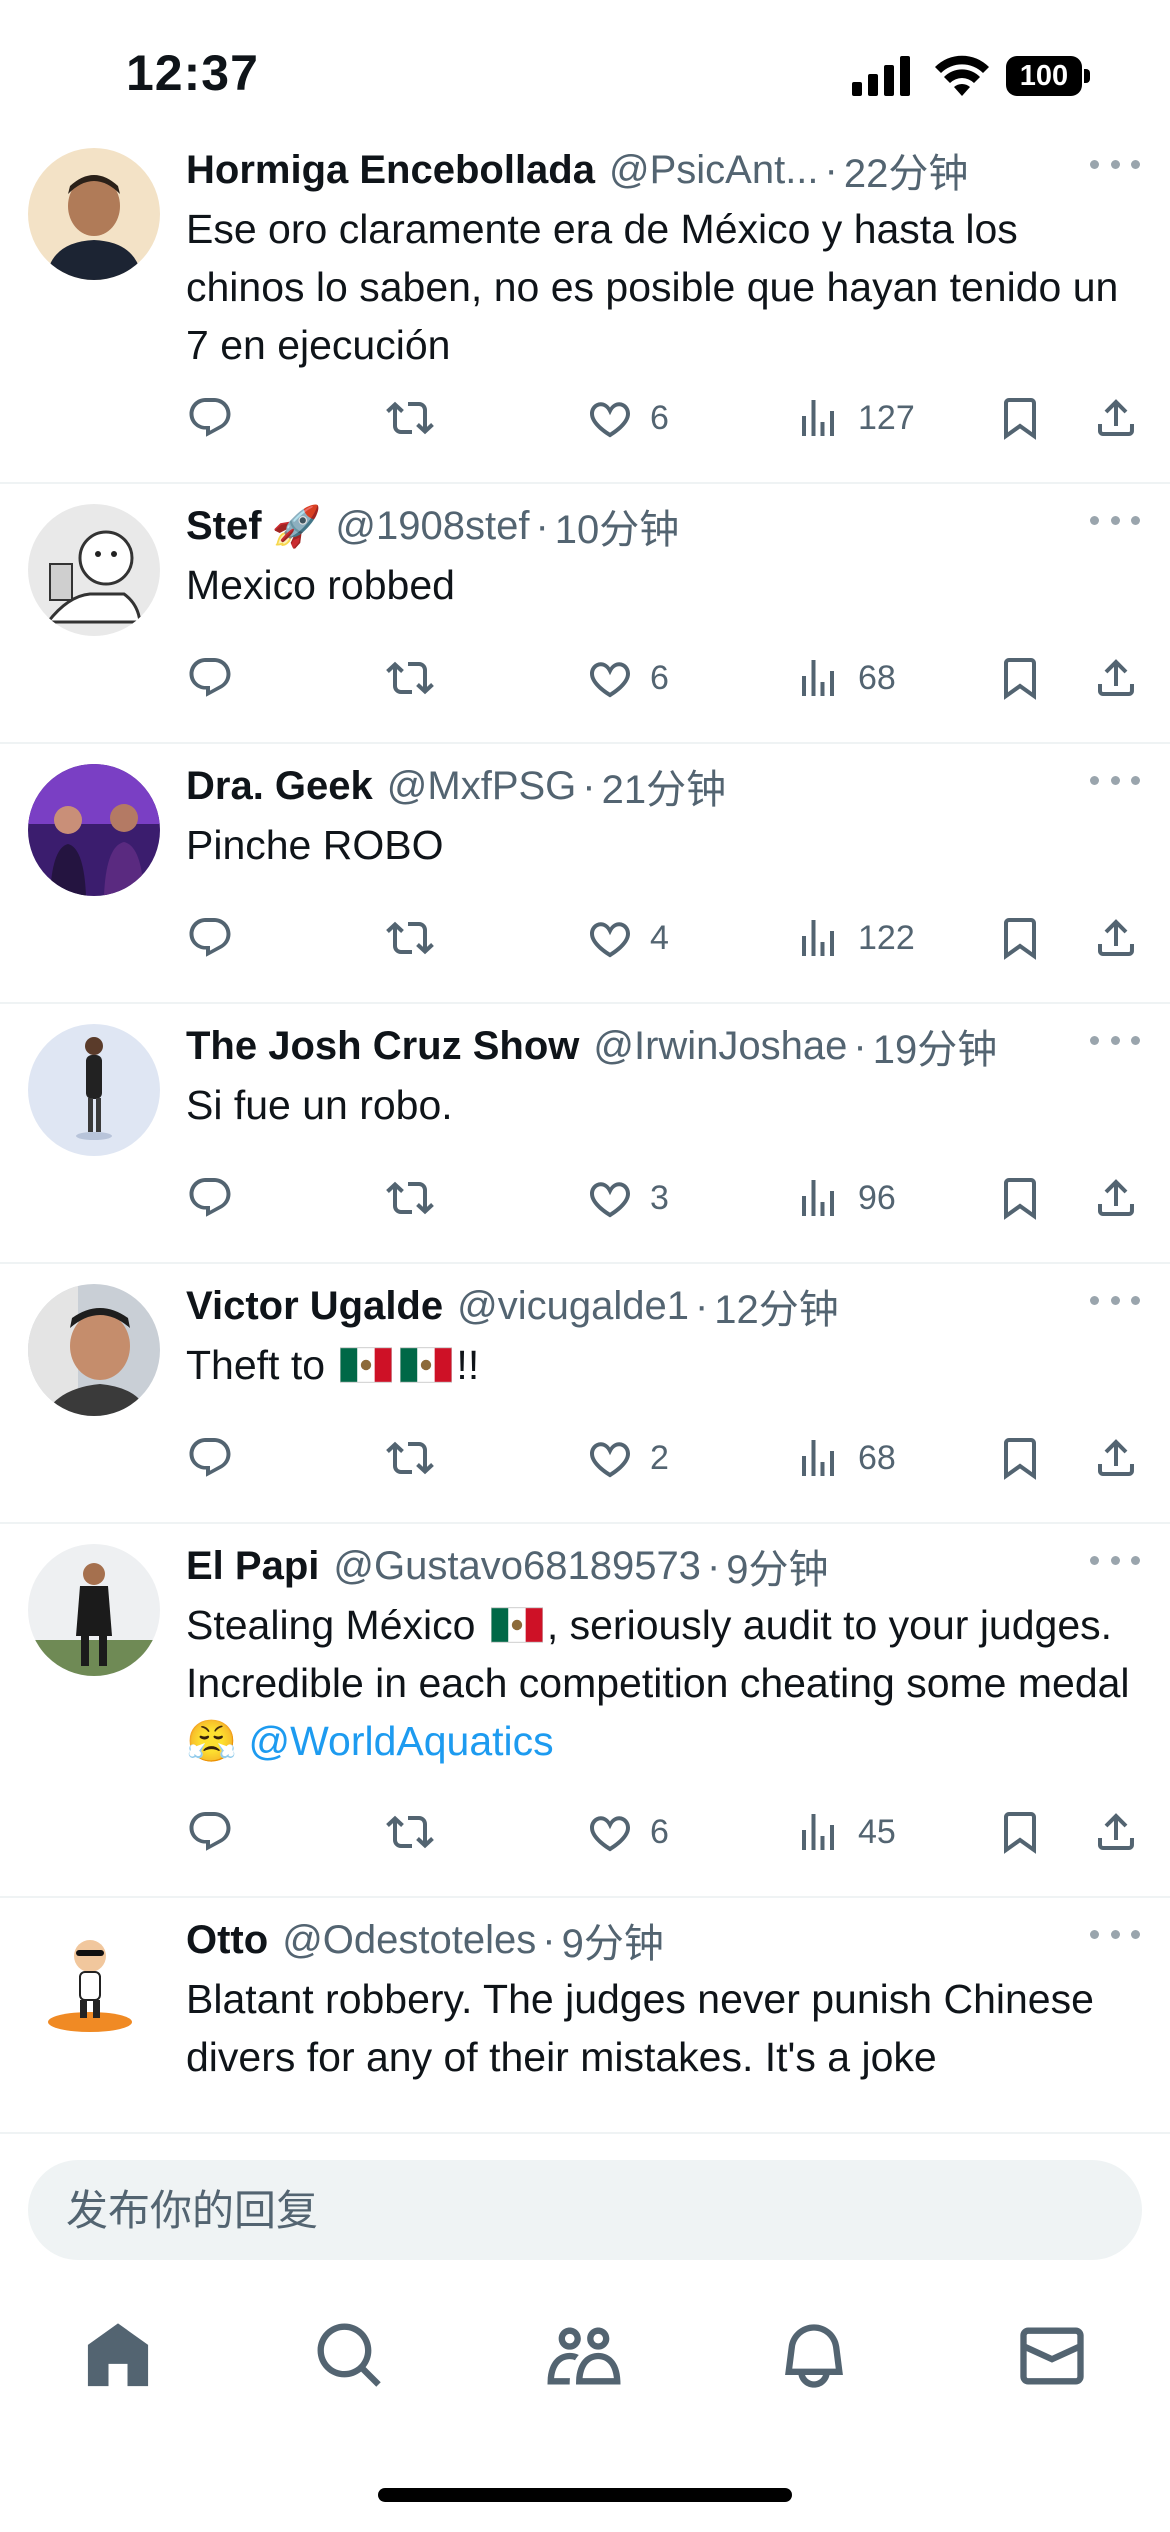 This screenshot has height=2532, width=1170. Describe the element at coordinates (482, 786) in the screenshot. I see `user-handle: @MxfPSG` at that location.